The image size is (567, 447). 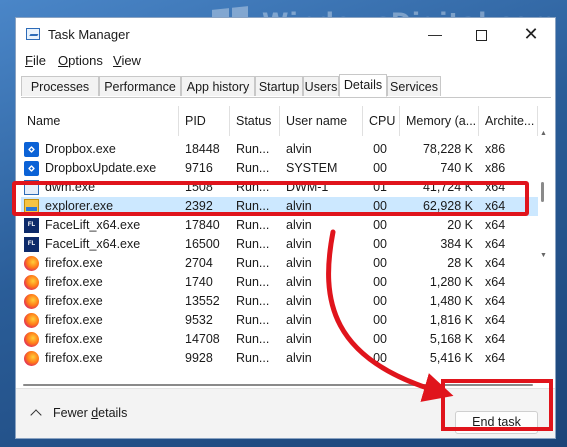 What do you see at coordinates (202, 244) in the screenshot?
I see `process-pid: 16500` at bounding box center [202, 244].